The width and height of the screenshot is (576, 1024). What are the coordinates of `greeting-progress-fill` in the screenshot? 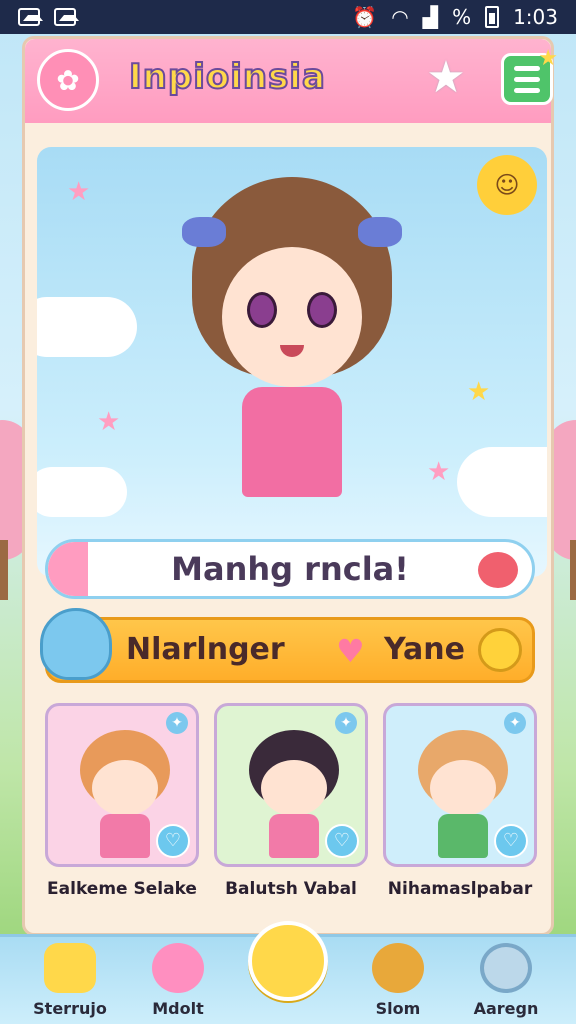 It's located at (68, 569).